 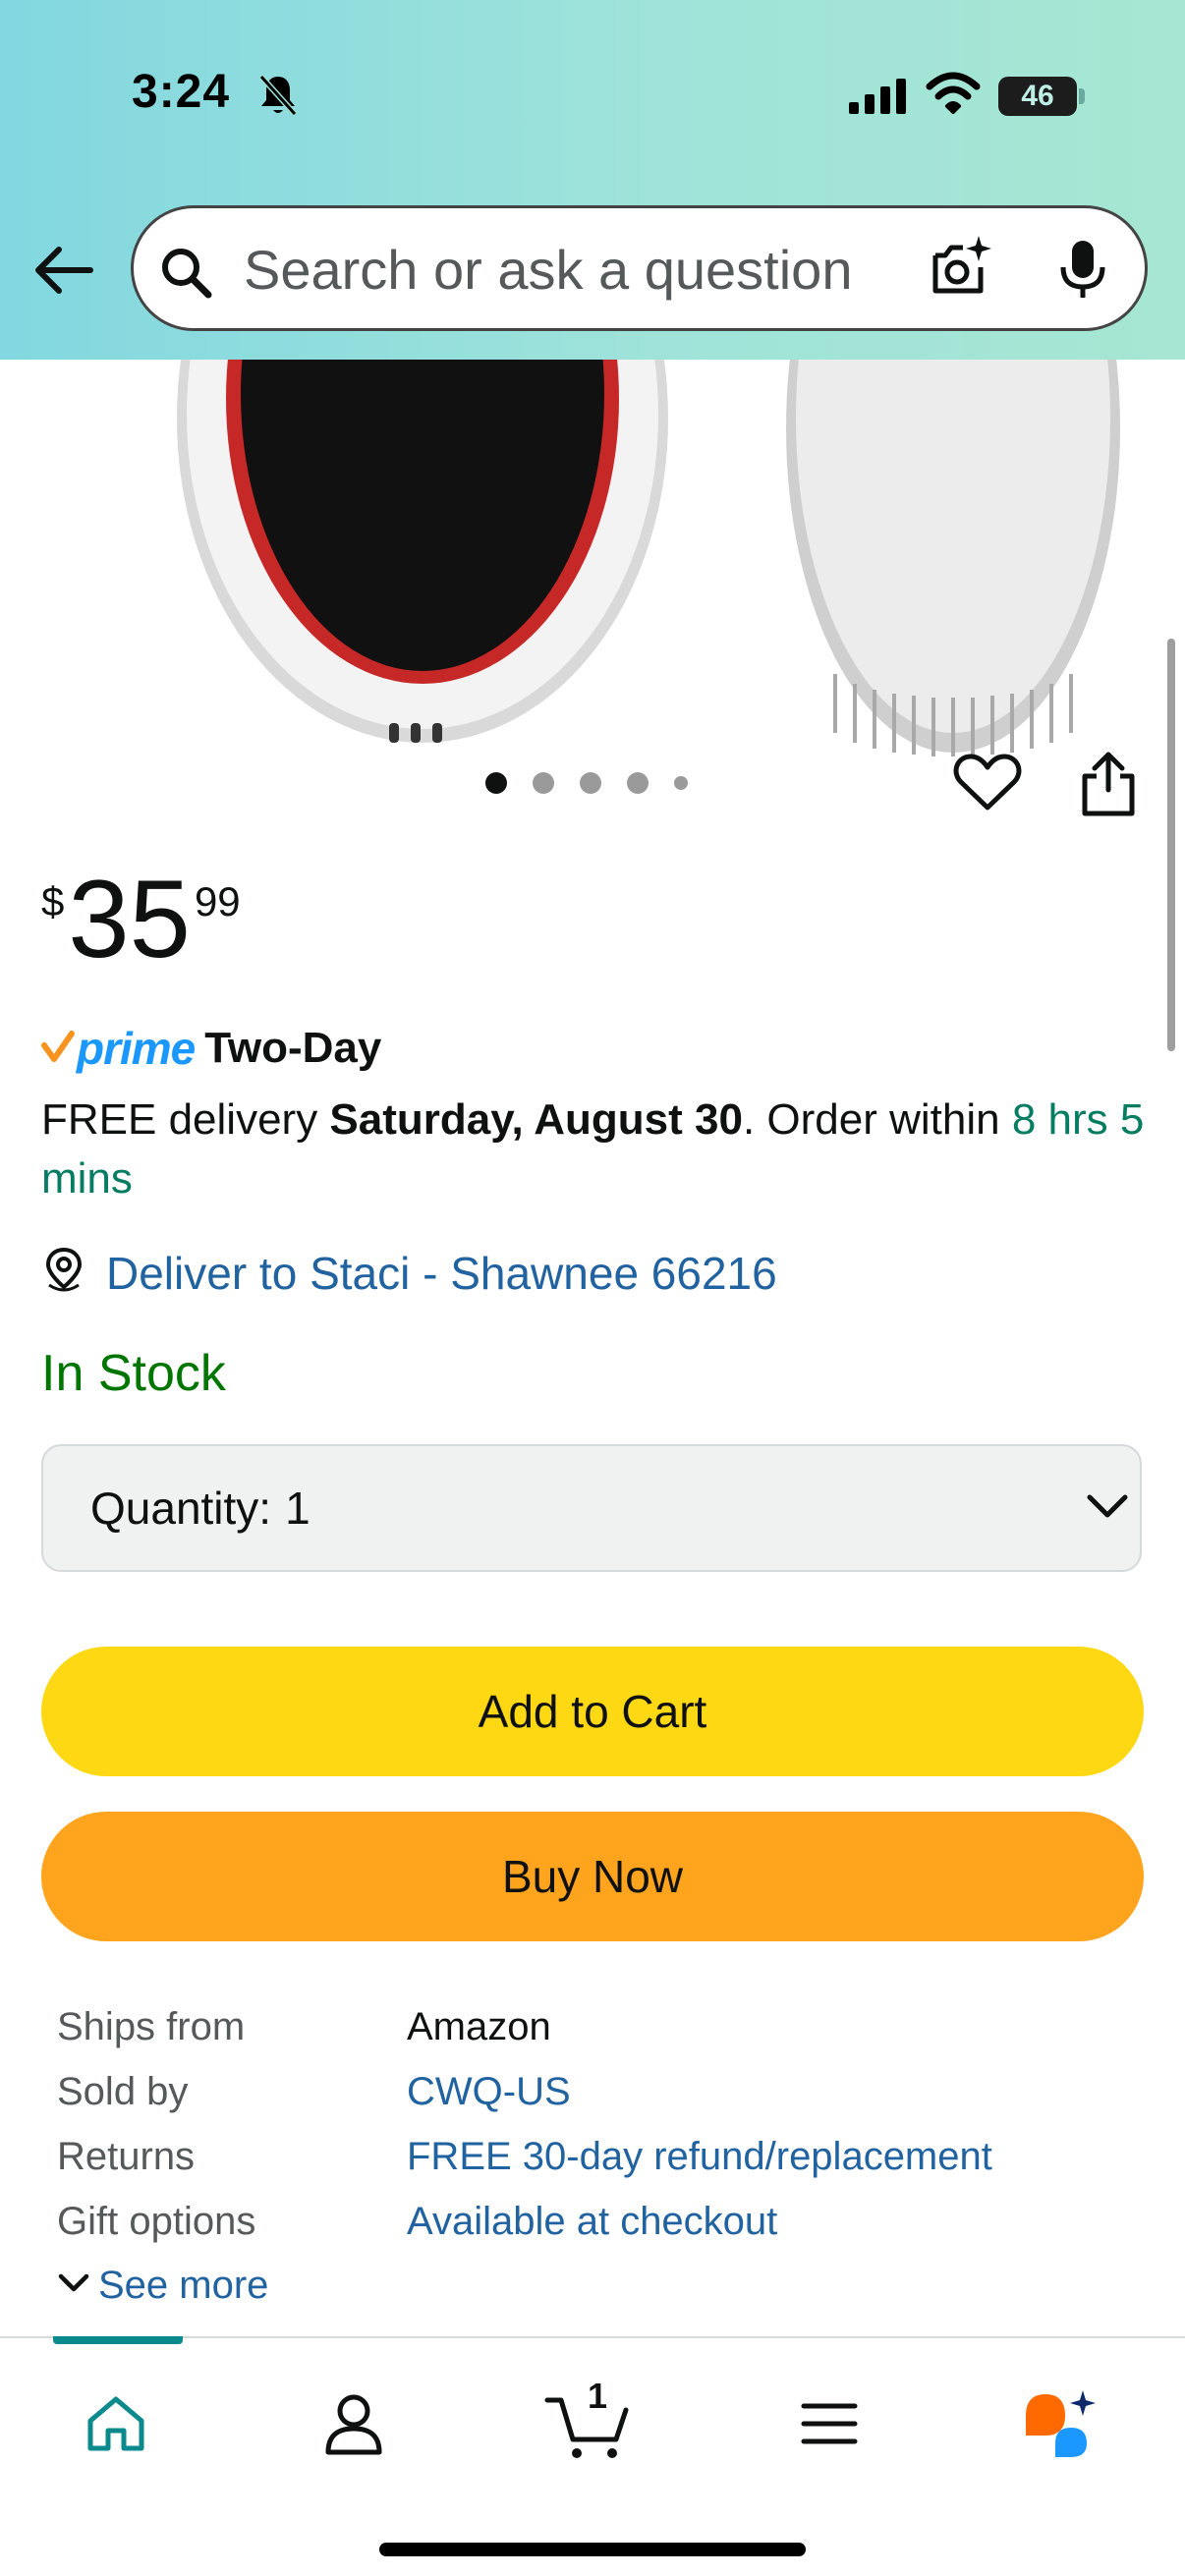 I want to click on cart-count-badge: 1, so click(x=598, y=2396).